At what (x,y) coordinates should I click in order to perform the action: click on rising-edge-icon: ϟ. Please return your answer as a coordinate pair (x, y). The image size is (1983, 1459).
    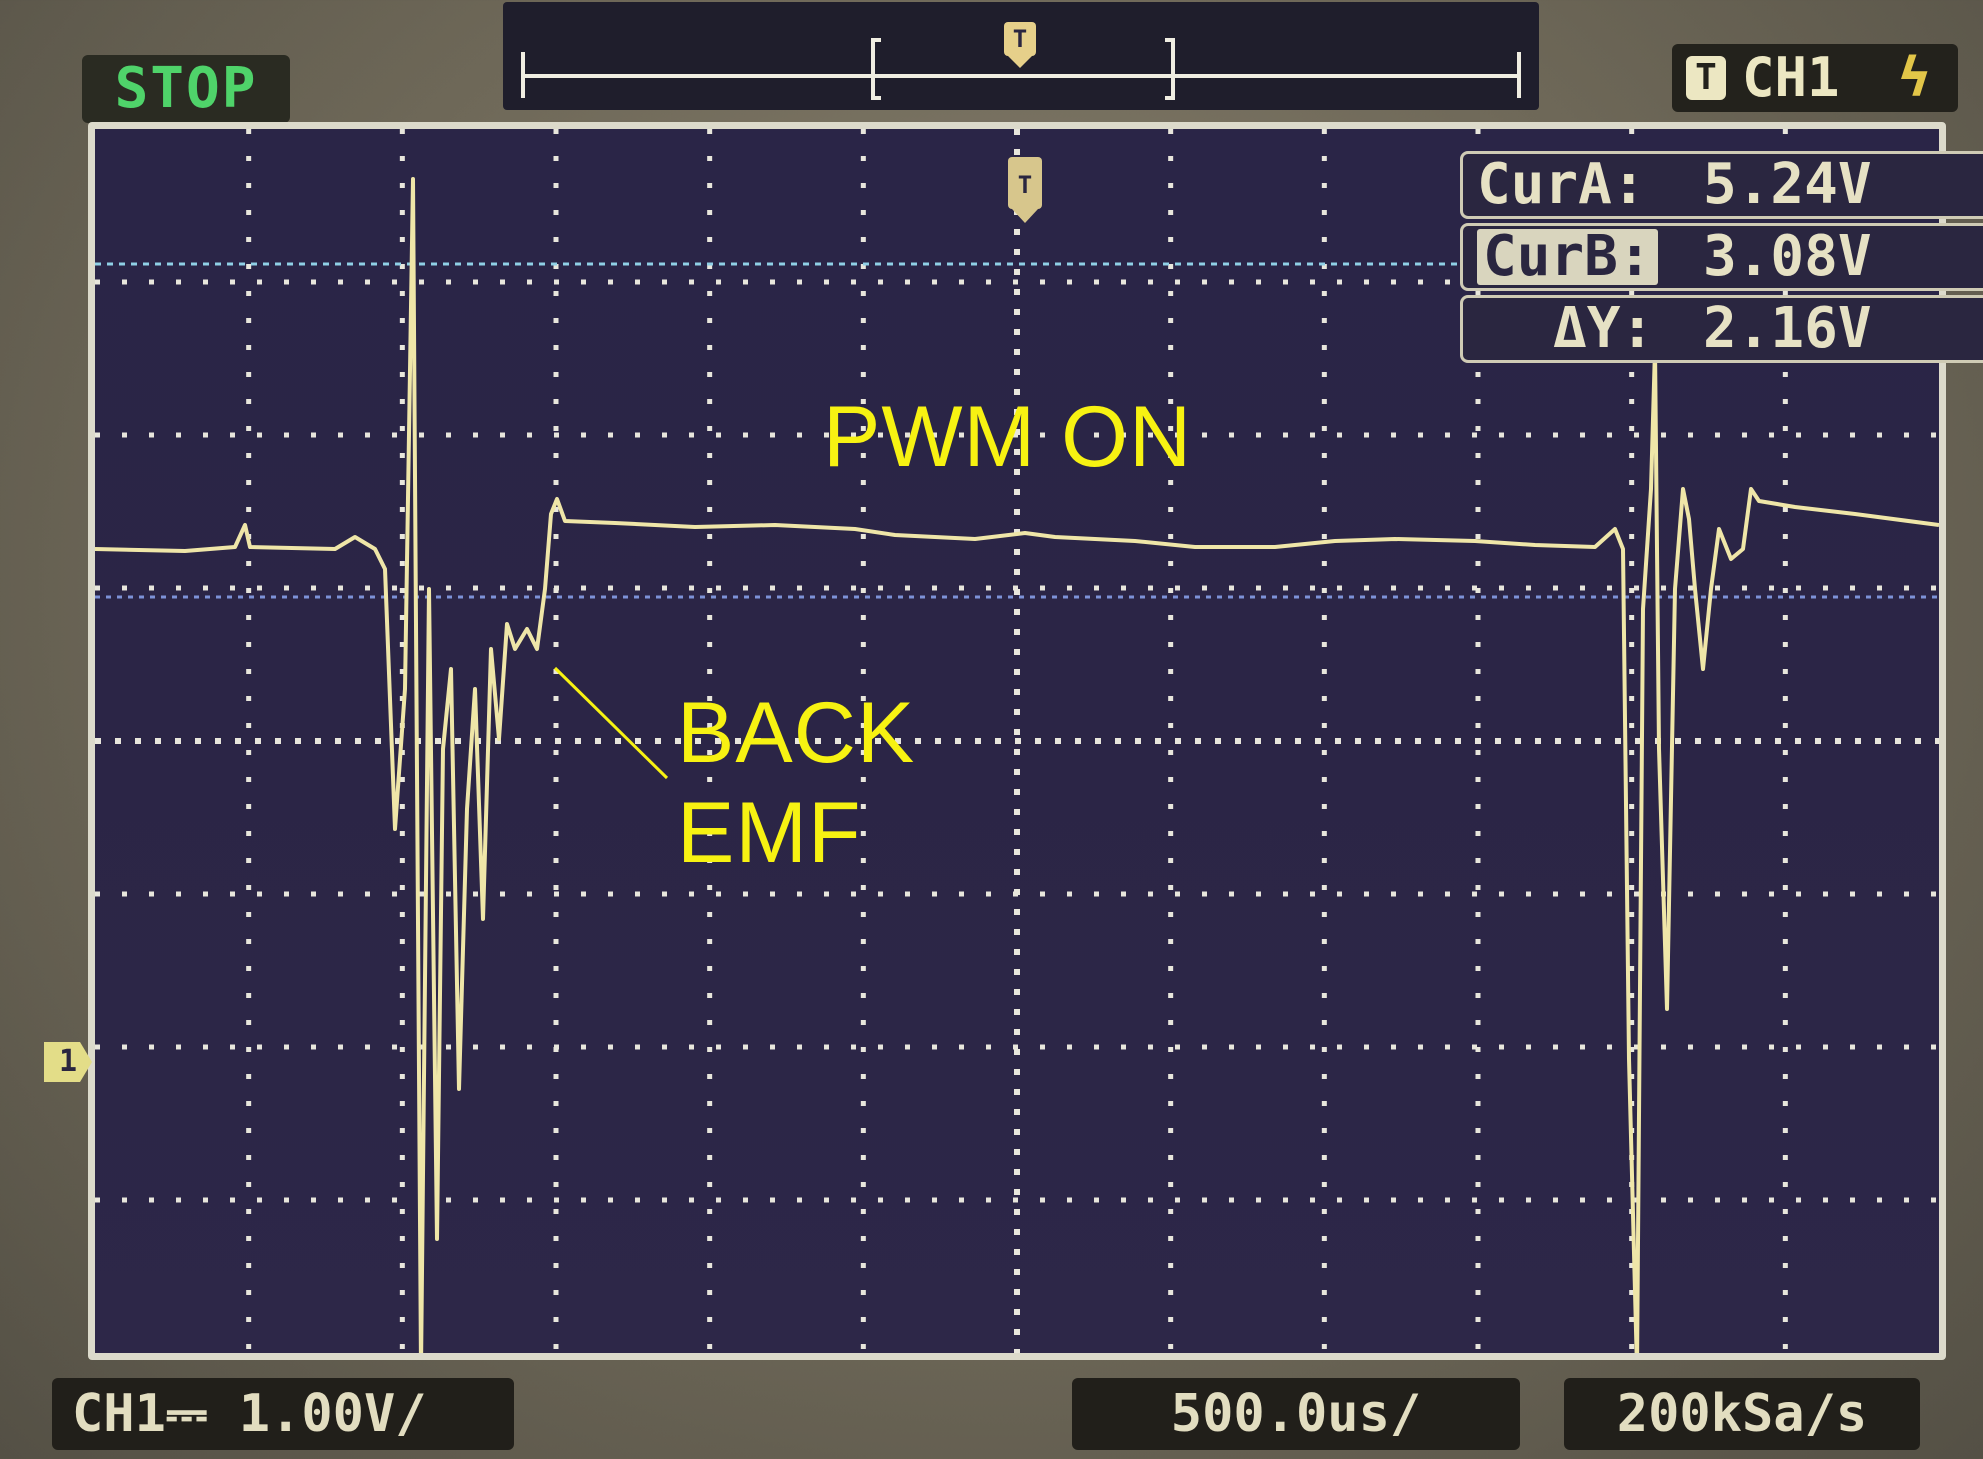
    Looking at the image, I should click on (1914, 77).